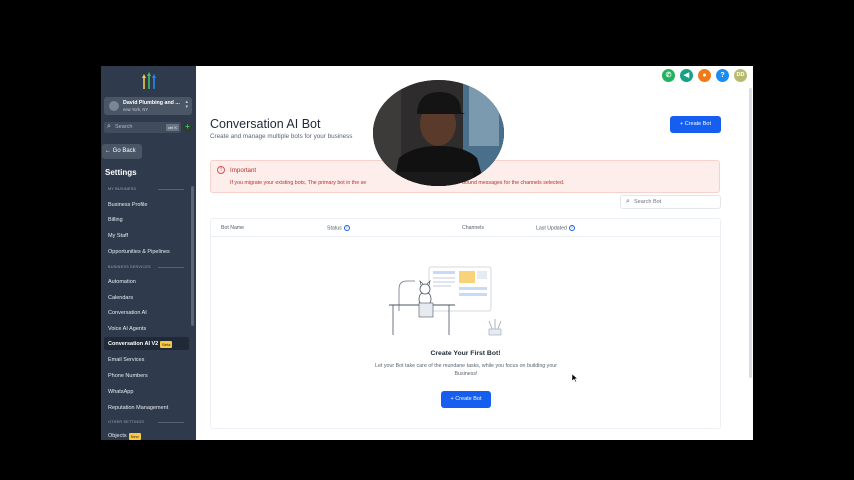 The height and width of the screenshot is (480, 854). Describe the element at coordinates (465, 353) in the screenshot. I see `empty-state-title: Create Your First Bot!` at that location.